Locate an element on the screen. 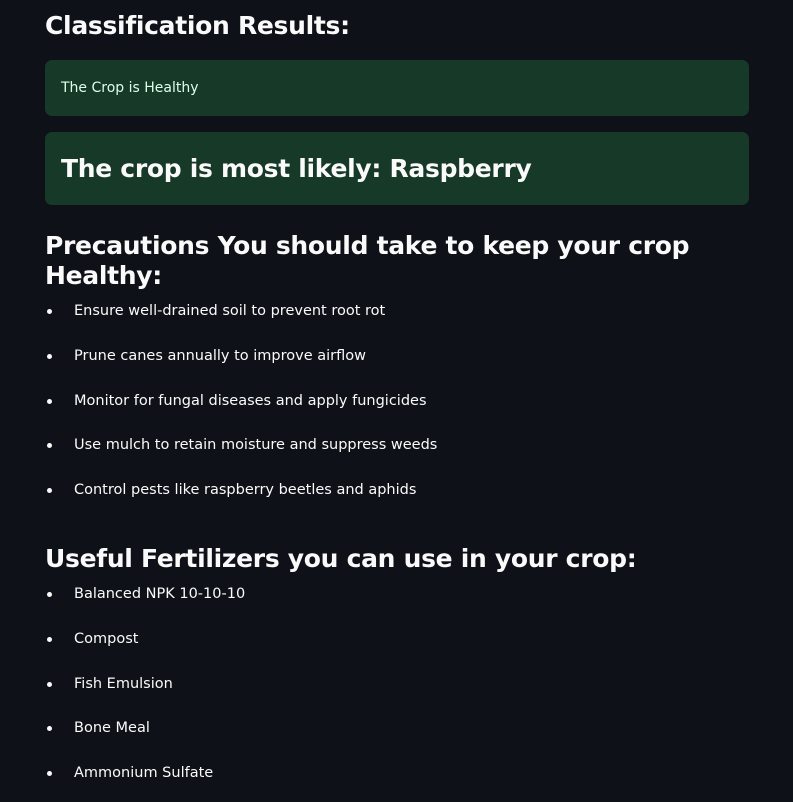 The height and width of the screenshot is (802, 793). fertilizer-item: Ammonium Sulfate is located at coordinates (397, 782).